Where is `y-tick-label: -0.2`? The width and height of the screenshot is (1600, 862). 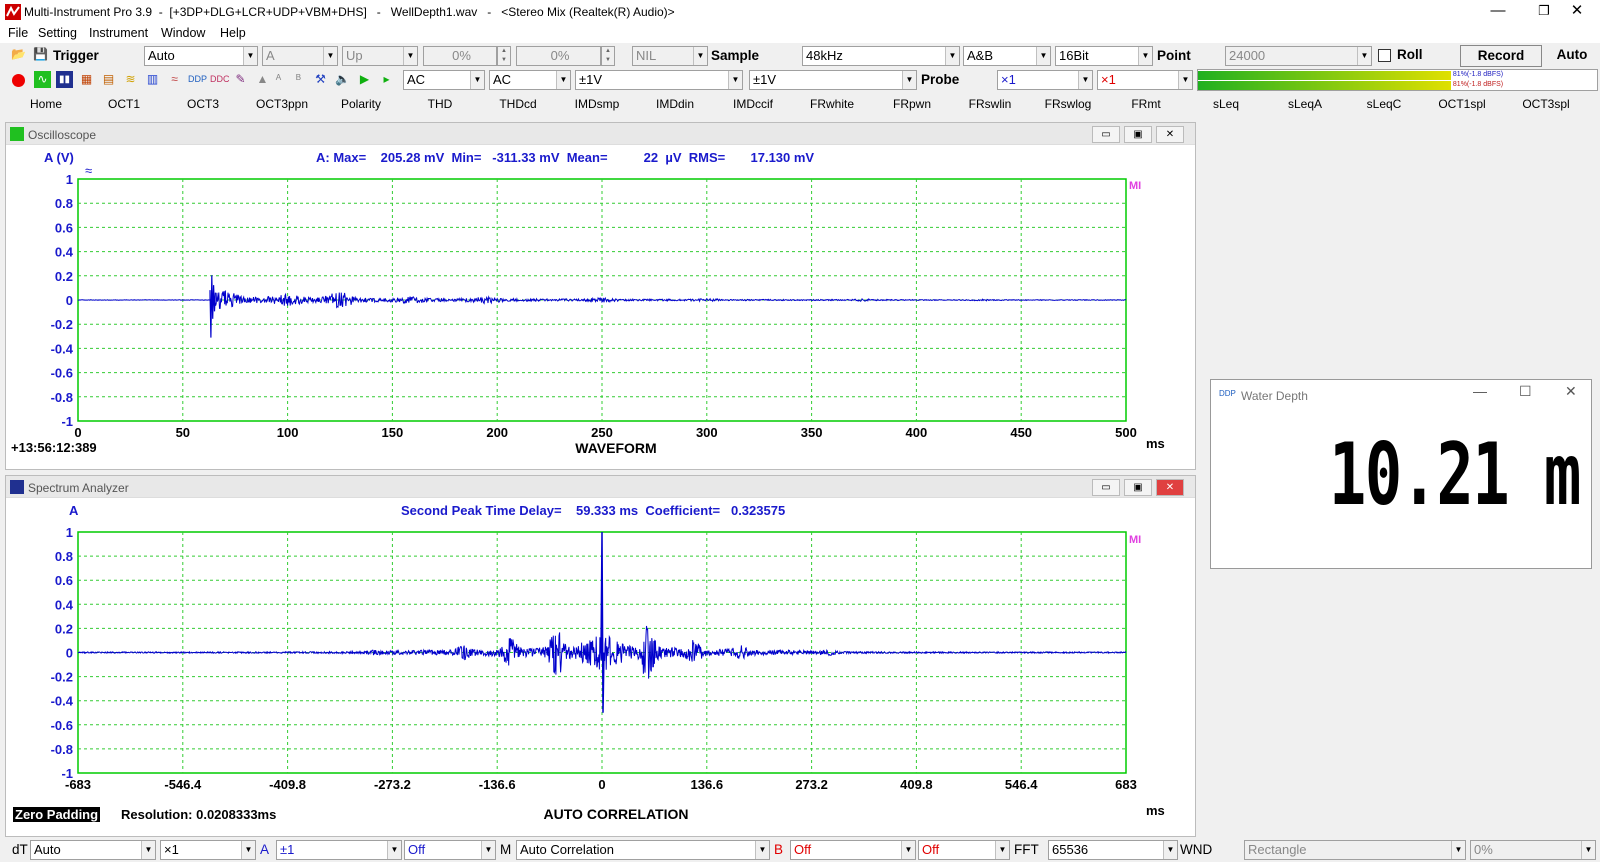 y-tick-label: -0.2 is located at coordinates (62, 677).